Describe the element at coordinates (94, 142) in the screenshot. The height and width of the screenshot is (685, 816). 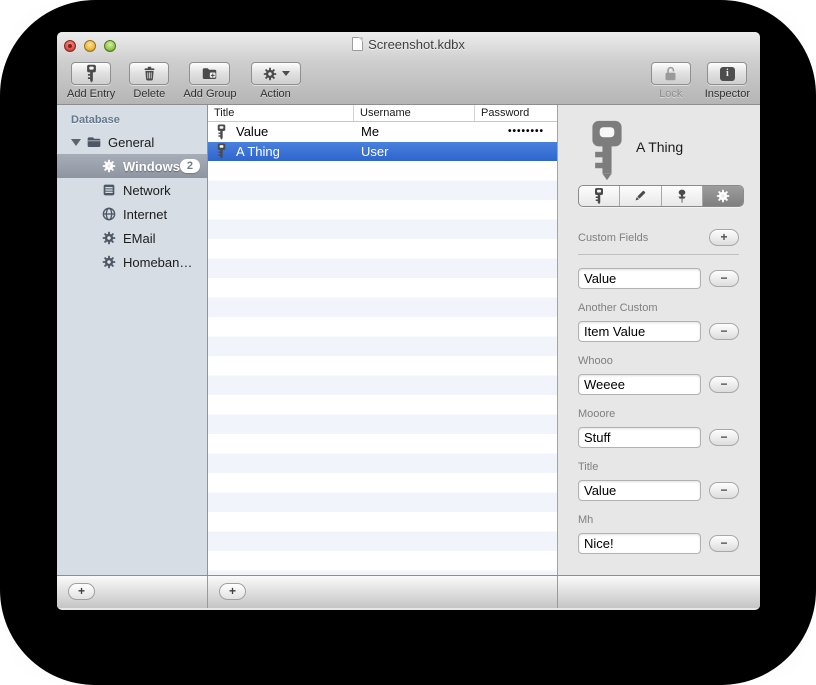
I see `folder-icon` at that location.